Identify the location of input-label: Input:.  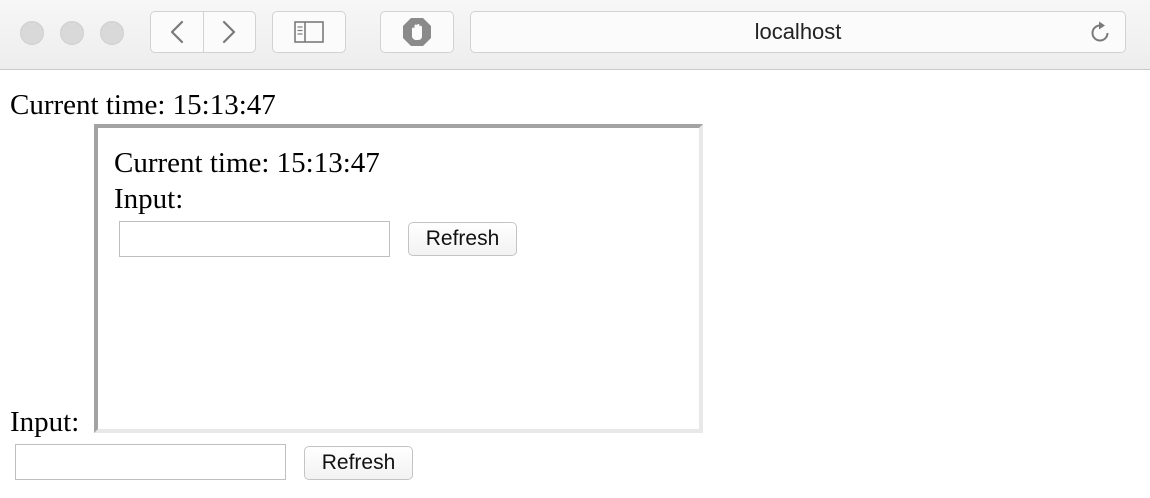
(45, 422).